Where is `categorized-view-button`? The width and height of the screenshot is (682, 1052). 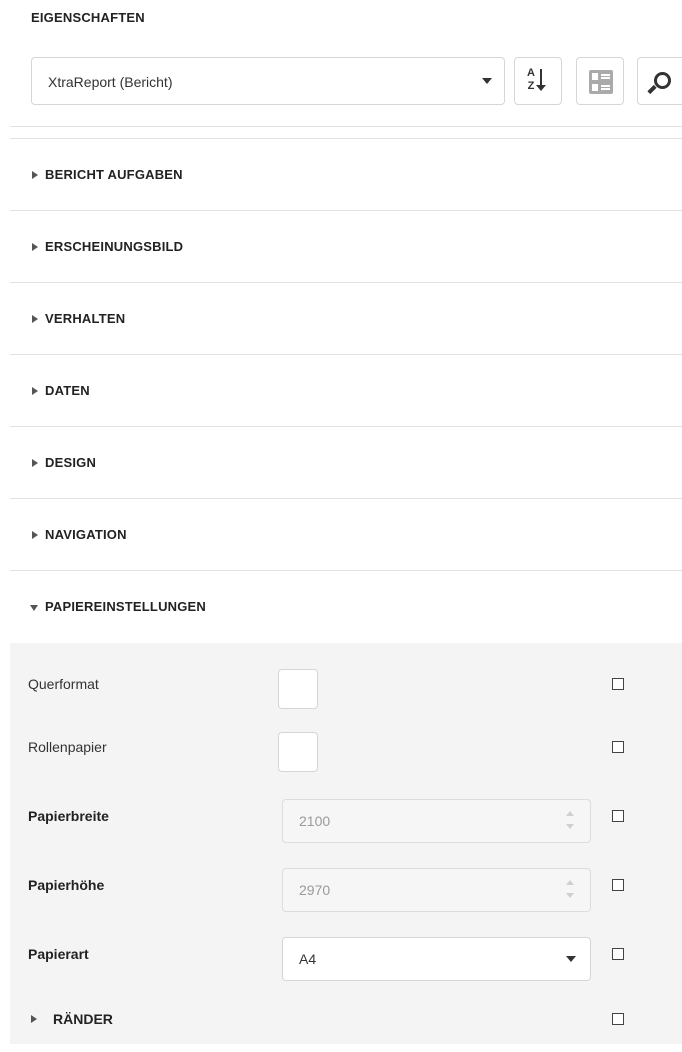
categorized-view-button is located at coordinates (600, 81).